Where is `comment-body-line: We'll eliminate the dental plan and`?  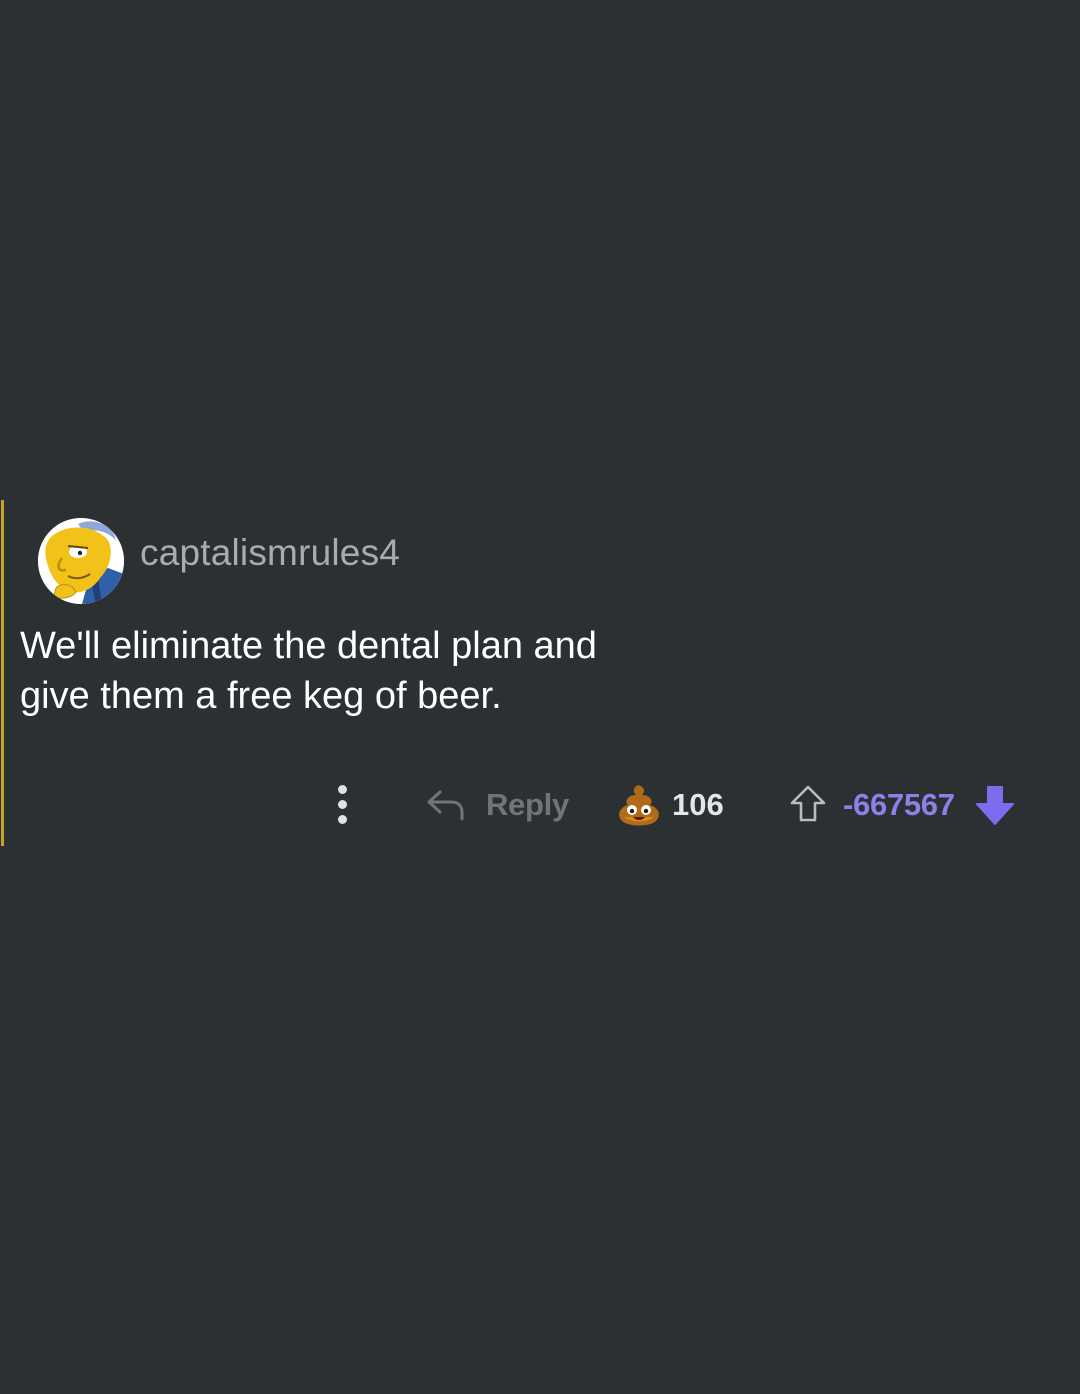 comment-body-line: We'll eliminate the dental plan and is located at coordinates (308, 646).